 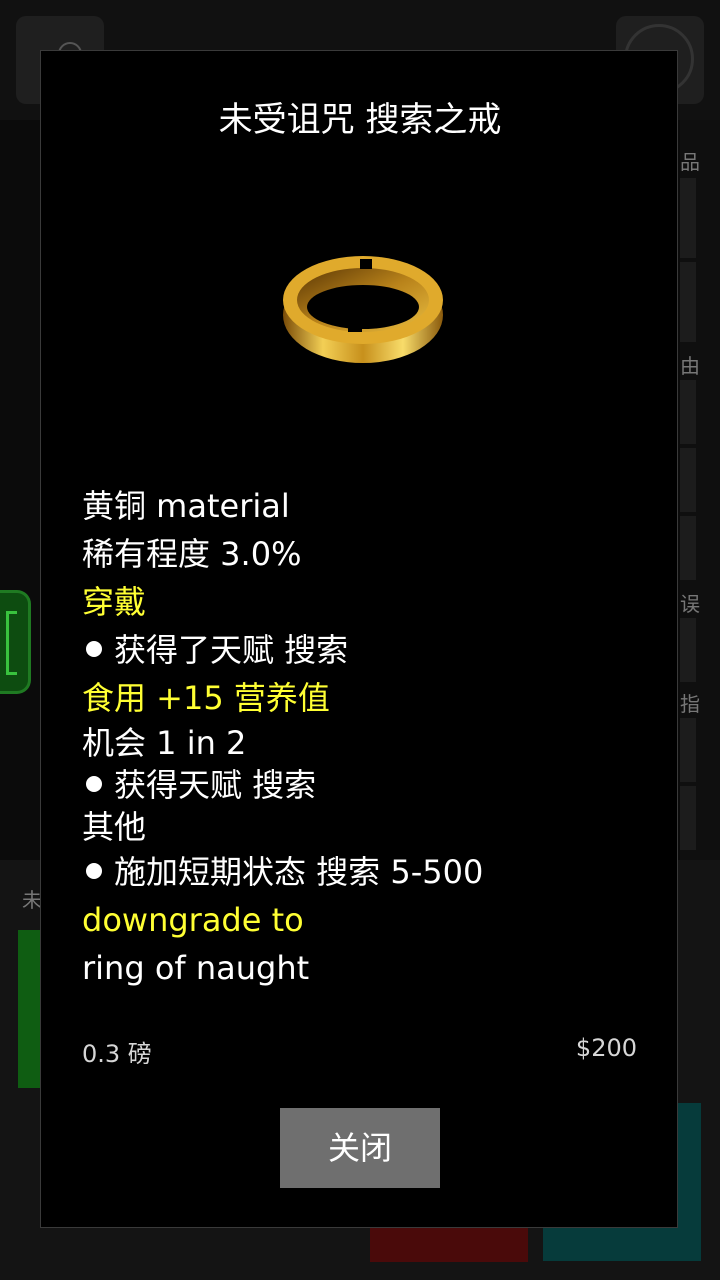 I want to click on item-weight: 0.3 磅, so click(x=117, y=1054).